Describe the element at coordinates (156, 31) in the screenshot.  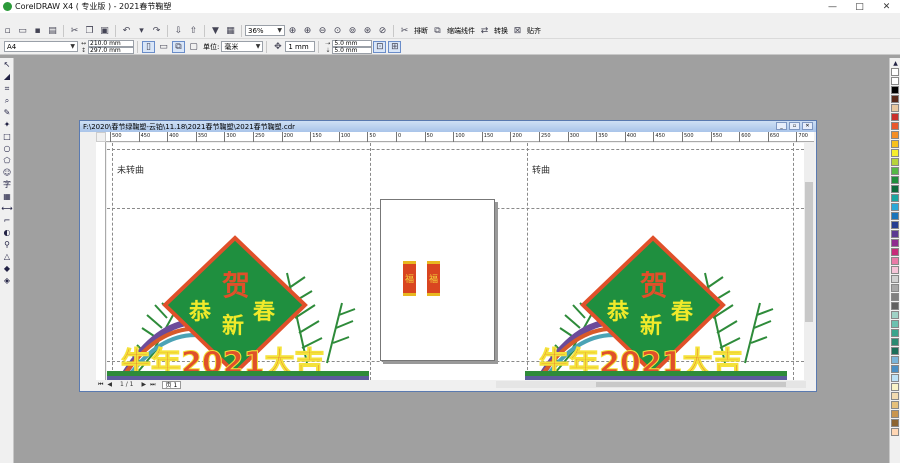
I see `redo-icon: ↷` at that location.